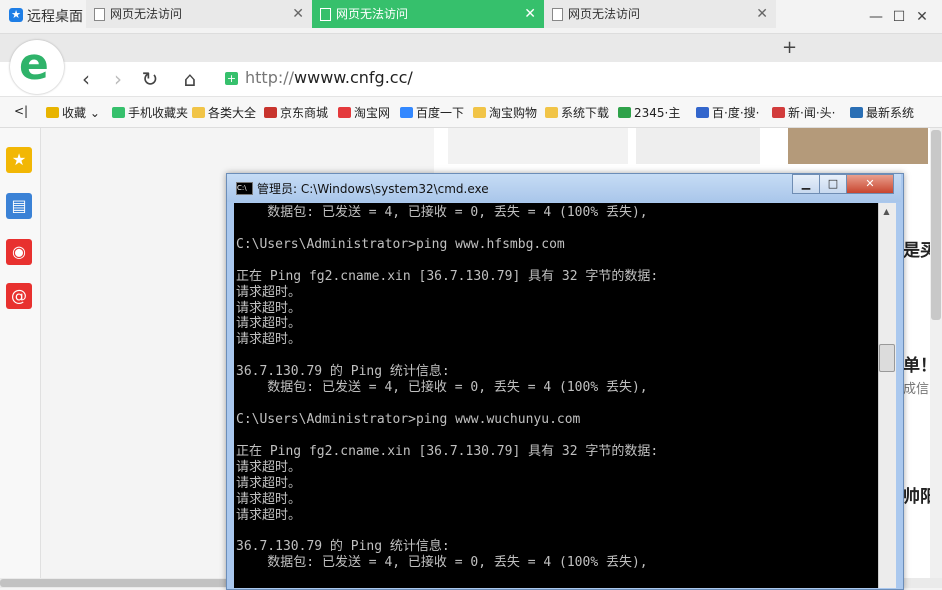 The image size is (942, 590). I want to click on bookmark-item: 新·闻·头·, so click(803, 112).